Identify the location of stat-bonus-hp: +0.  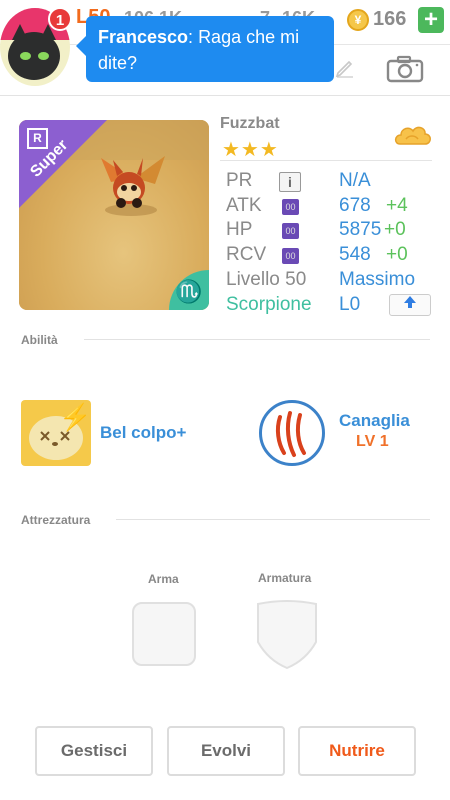
(395, 229).